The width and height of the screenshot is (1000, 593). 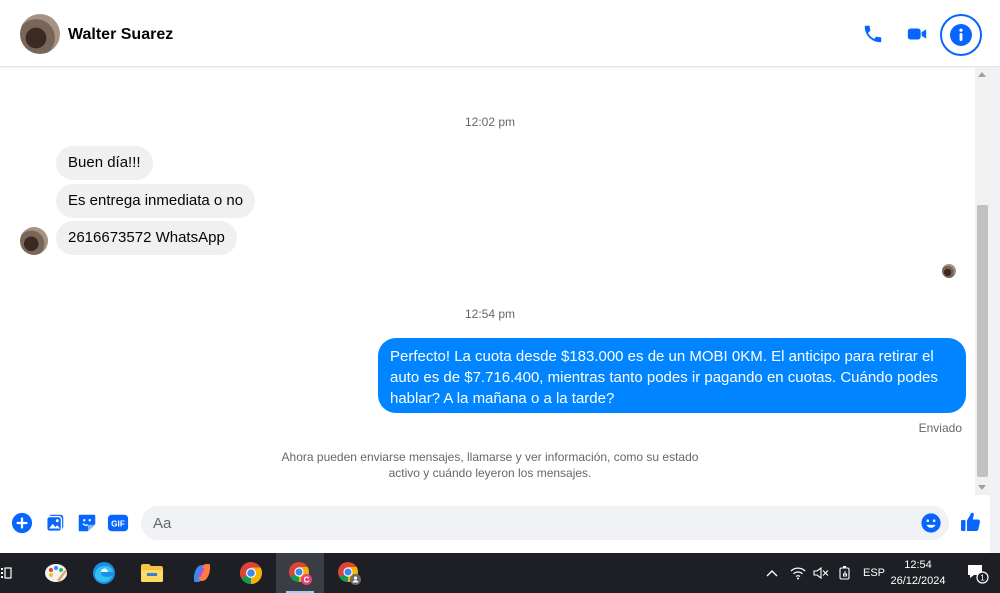 I want to click on chrome-browser-icon: C, so click(x=300, y=573).